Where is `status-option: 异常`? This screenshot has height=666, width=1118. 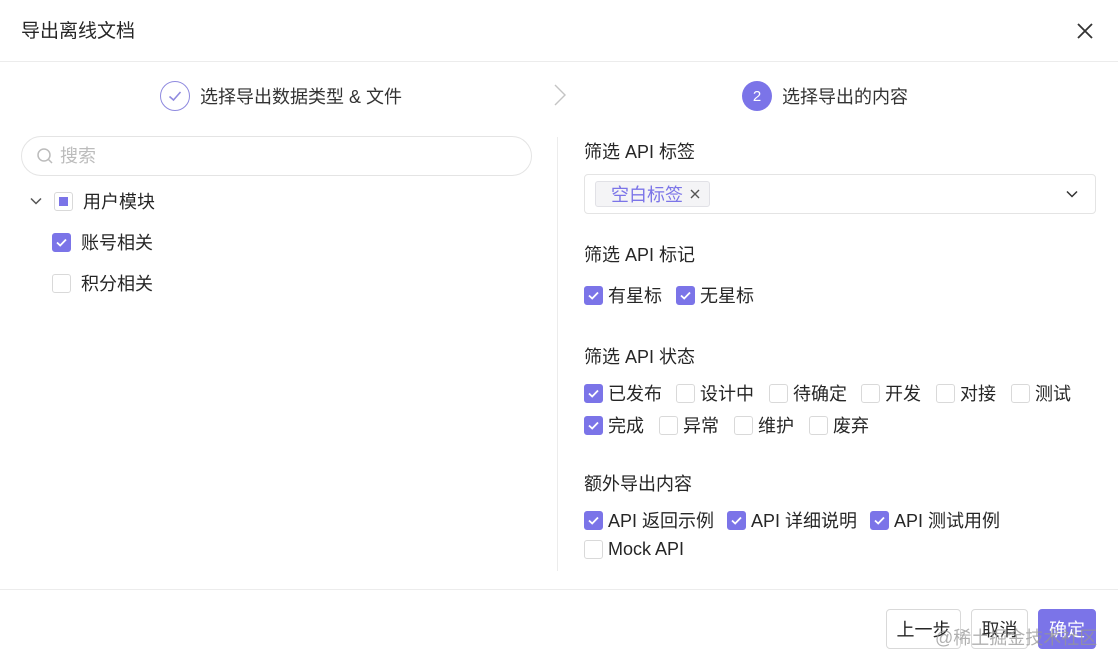 status-option: 异常 is located at coordinates (689, 425).